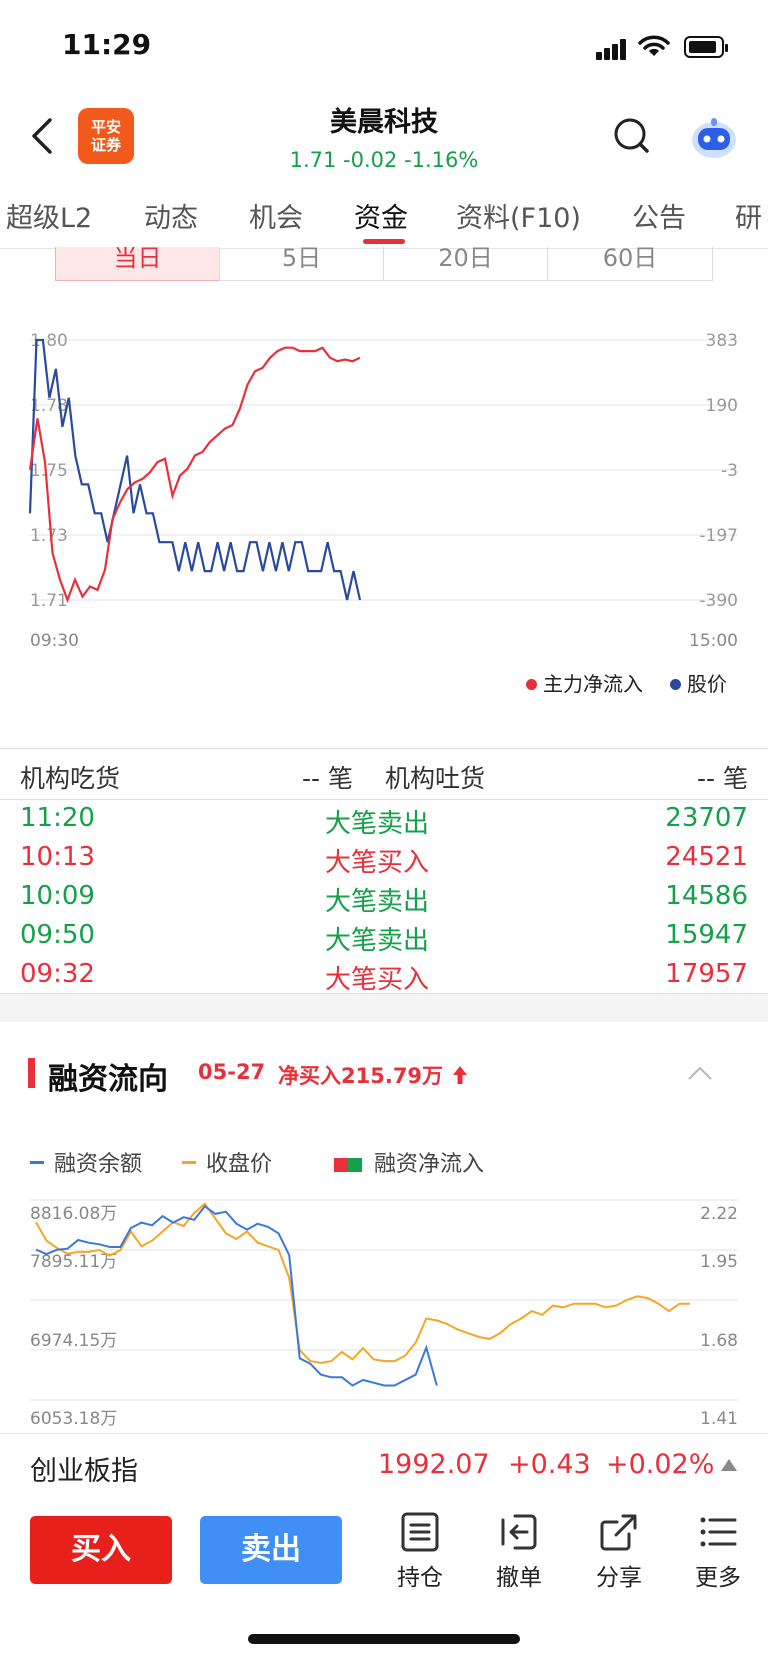  What do you see at coordinates (706, 974) in the screenshot?
I see `row-volume: 17957` at bounding box center [706, 974].